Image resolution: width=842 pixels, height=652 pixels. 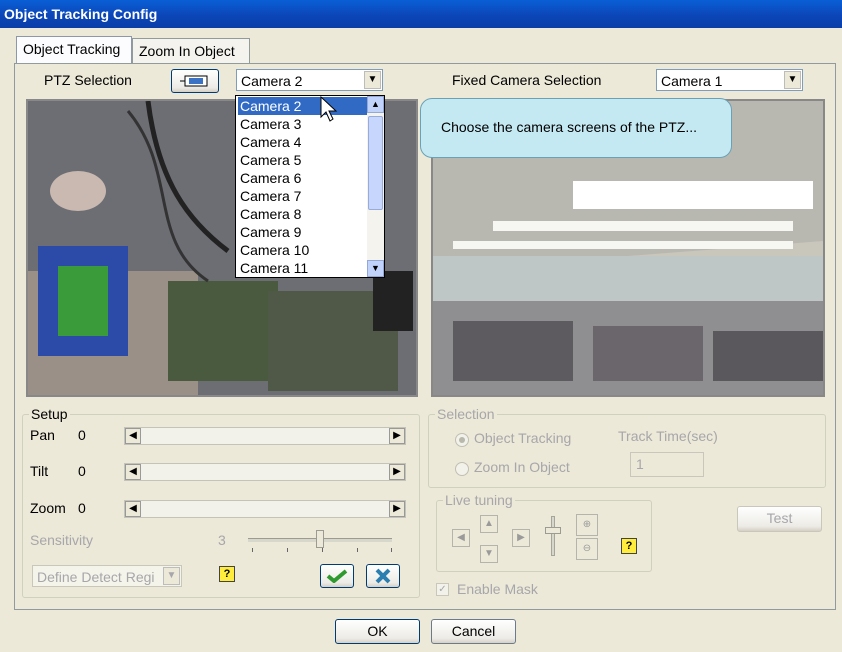 I want to click on pan-label: Pan, so click(x=42, y=435).